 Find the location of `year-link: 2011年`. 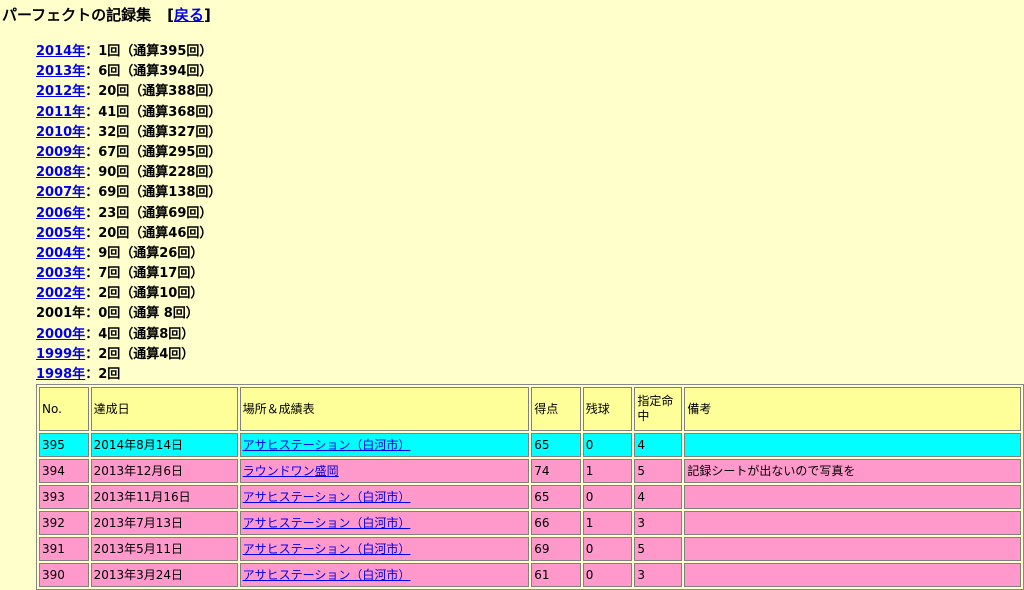

year-link: 2011年 is located at coordinates (60, 112).